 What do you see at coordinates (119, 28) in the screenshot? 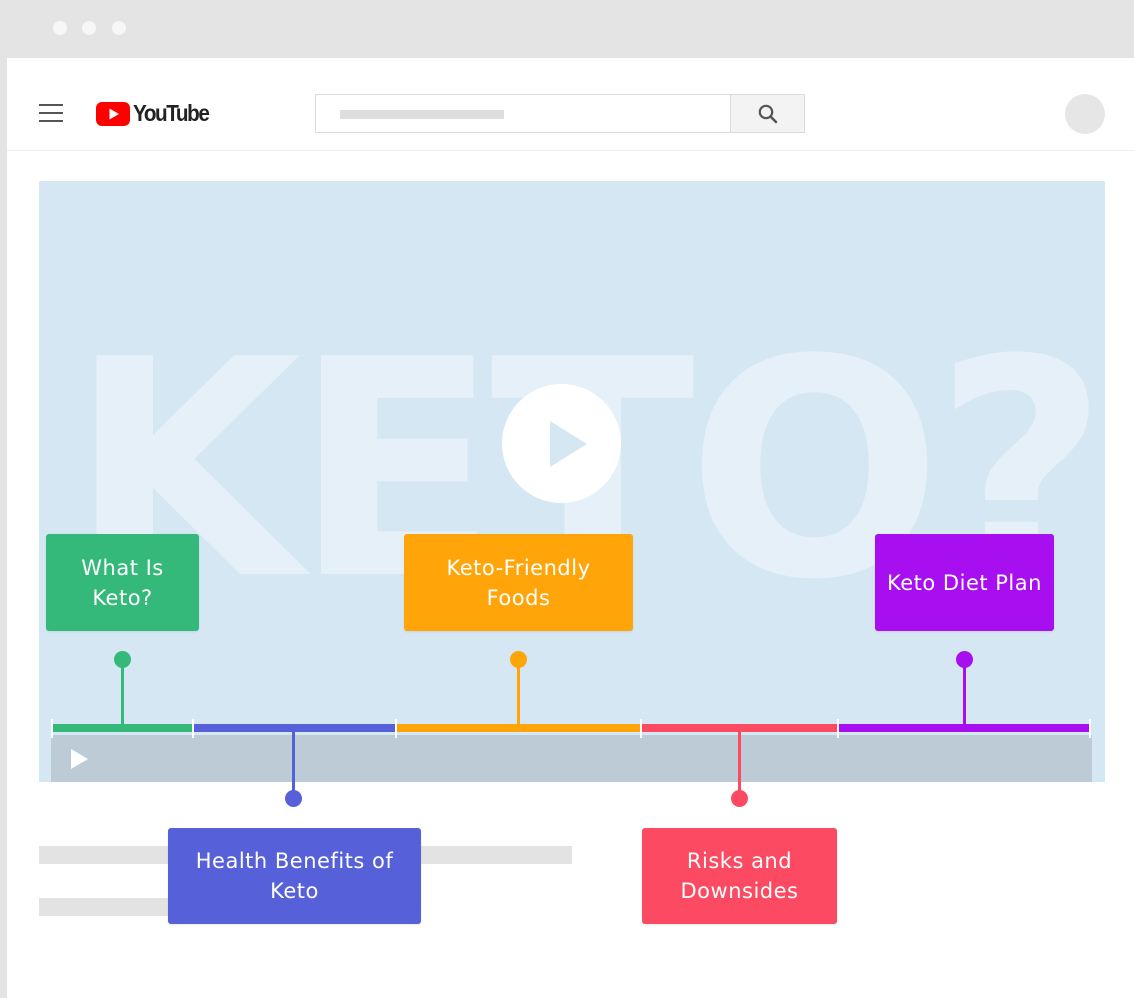
I see `window-dot-maximize` at bounding box center [119, 28].